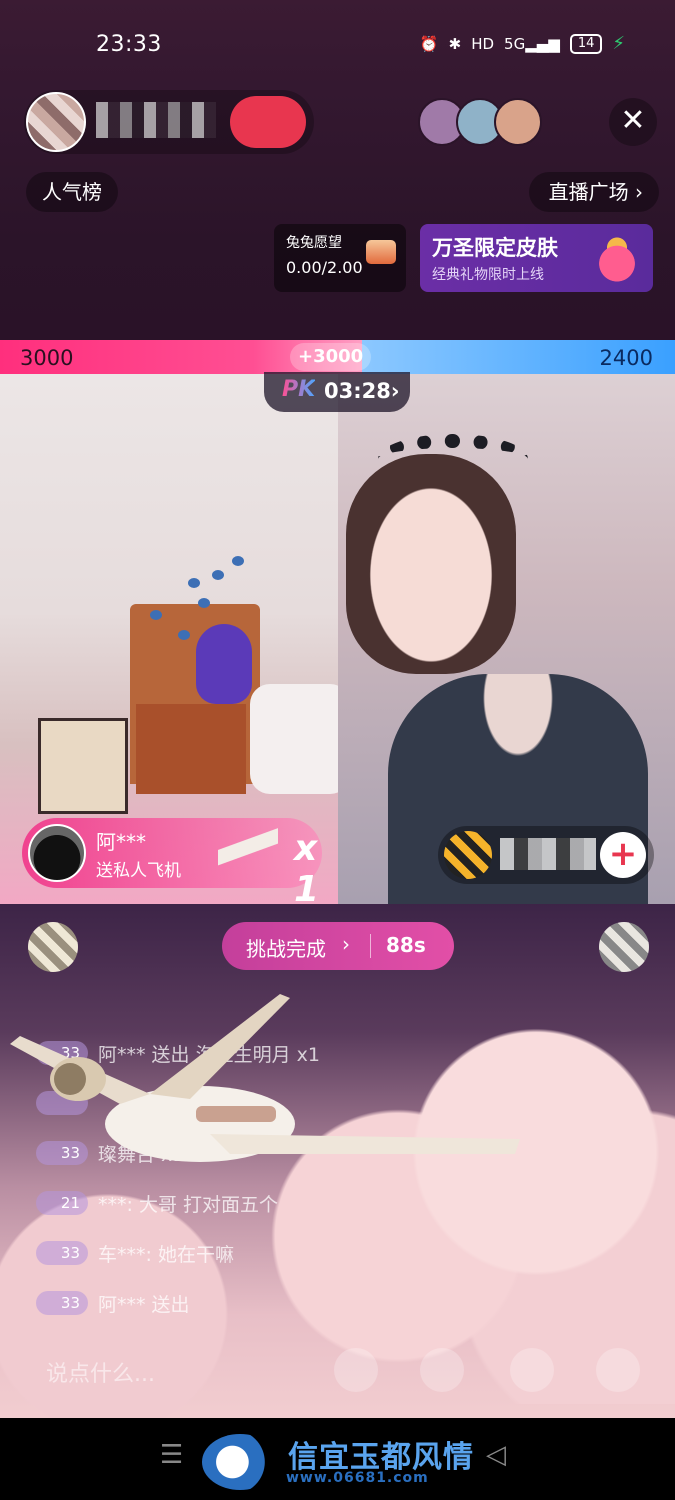 The image size is (675, 1500). Describe the element at coordinates (268, 122) in the screenshot. I see `follow-button` at that location.